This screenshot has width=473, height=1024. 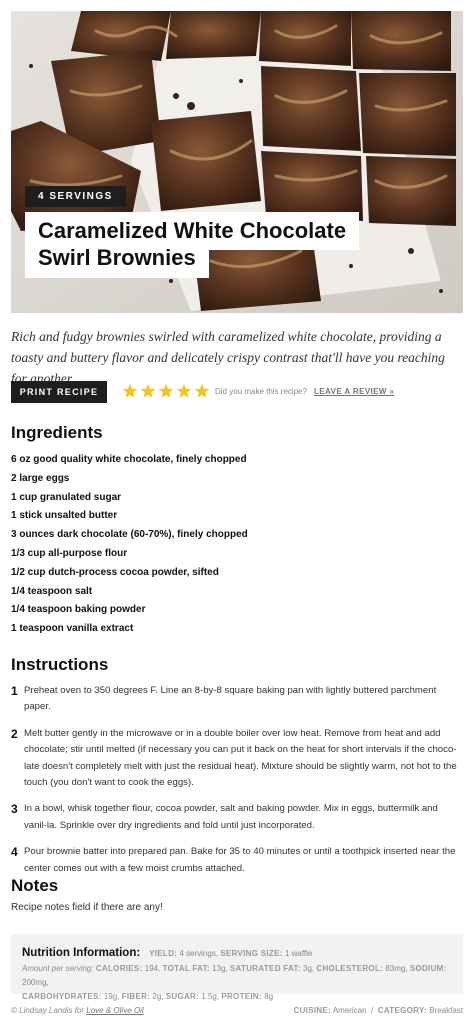 What do you see at coordinates (269, 996) in the screenshot?
I see `protein-value: 8g` at bounding box center [269, 996].